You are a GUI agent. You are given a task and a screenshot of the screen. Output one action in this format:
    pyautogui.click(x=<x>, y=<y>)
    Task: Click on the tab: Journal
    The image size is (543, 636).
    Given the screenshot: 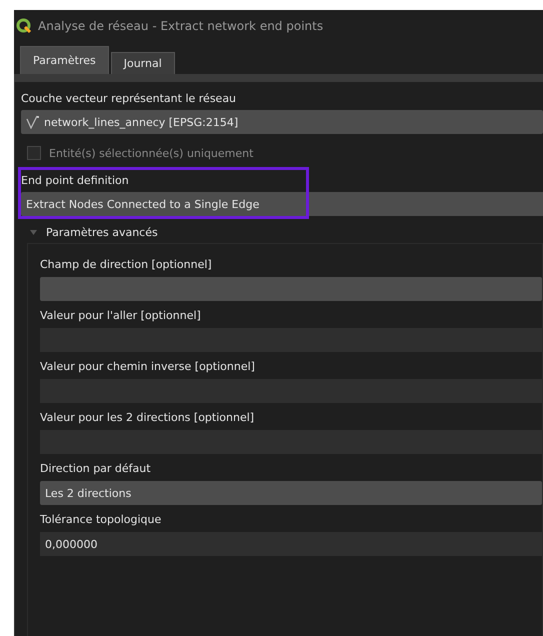 What is the action you would take?
    pyautogui.click(x=142, y=63)
    